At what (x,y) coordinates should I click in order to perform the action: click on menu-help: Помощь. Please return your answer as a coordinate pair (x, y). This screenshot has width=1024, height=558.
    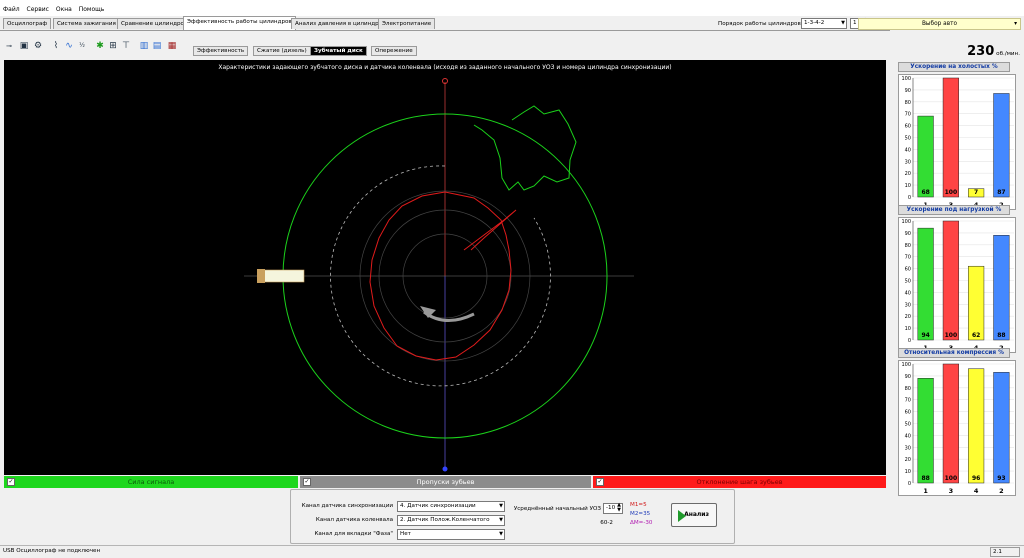
    Looking at the image, I should click on (91, 6).